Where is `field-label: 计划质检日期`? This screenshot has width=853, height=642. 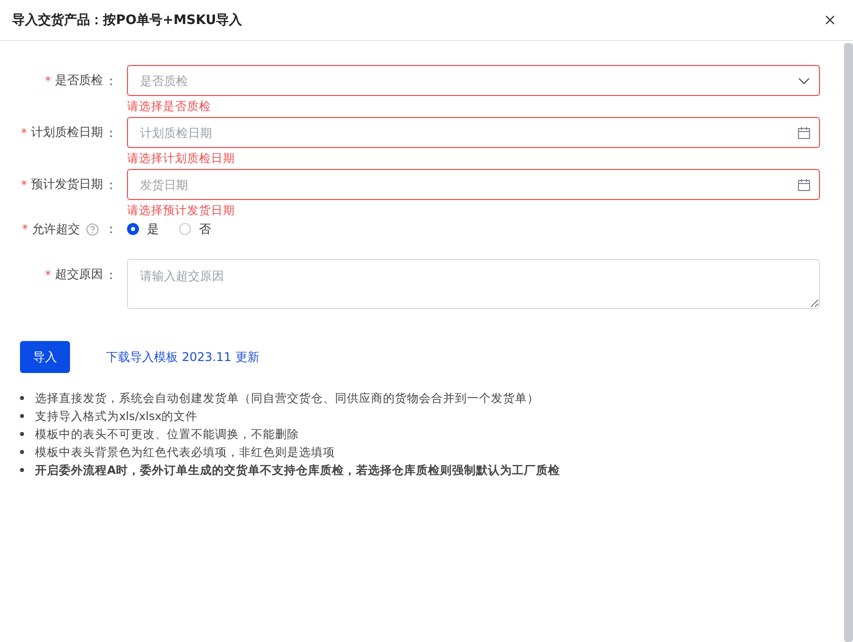 field-label: 计划质检日期 is located at coordinates (66, 132).